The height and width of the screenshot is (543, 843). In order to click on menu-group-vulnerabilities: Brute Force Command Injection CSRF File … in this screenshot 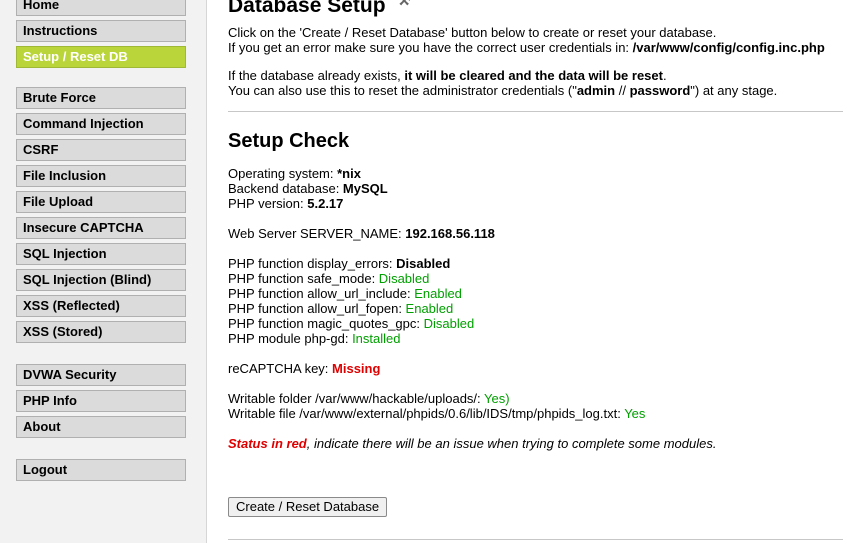, I will do `click(101, 217)`.